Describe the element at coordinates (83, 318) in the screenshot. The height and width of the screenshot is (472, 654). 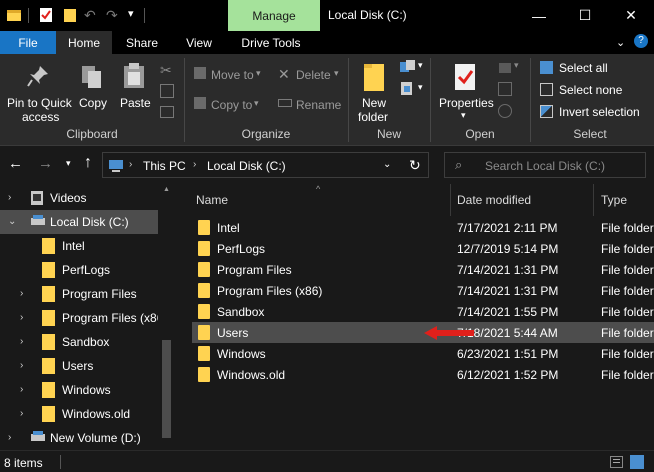
I see `sidebar-item: › Program Files (x86)` at that location.